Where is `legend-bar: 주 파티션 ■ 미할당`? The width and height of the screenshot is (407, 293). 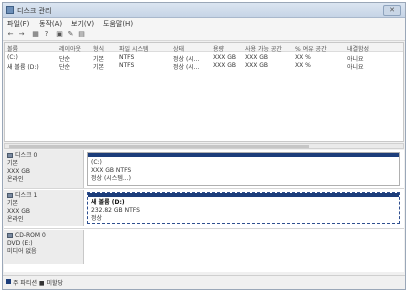
legend-bar: 주 파티션 ■ 미할당 is located at coordinates (204, 281).